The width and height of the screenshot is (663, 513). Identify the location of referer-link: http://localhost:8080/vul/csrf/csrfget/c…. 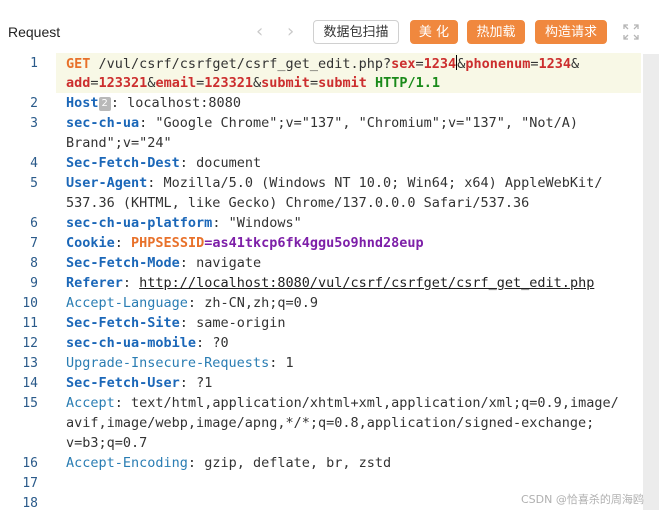
(366, 283).